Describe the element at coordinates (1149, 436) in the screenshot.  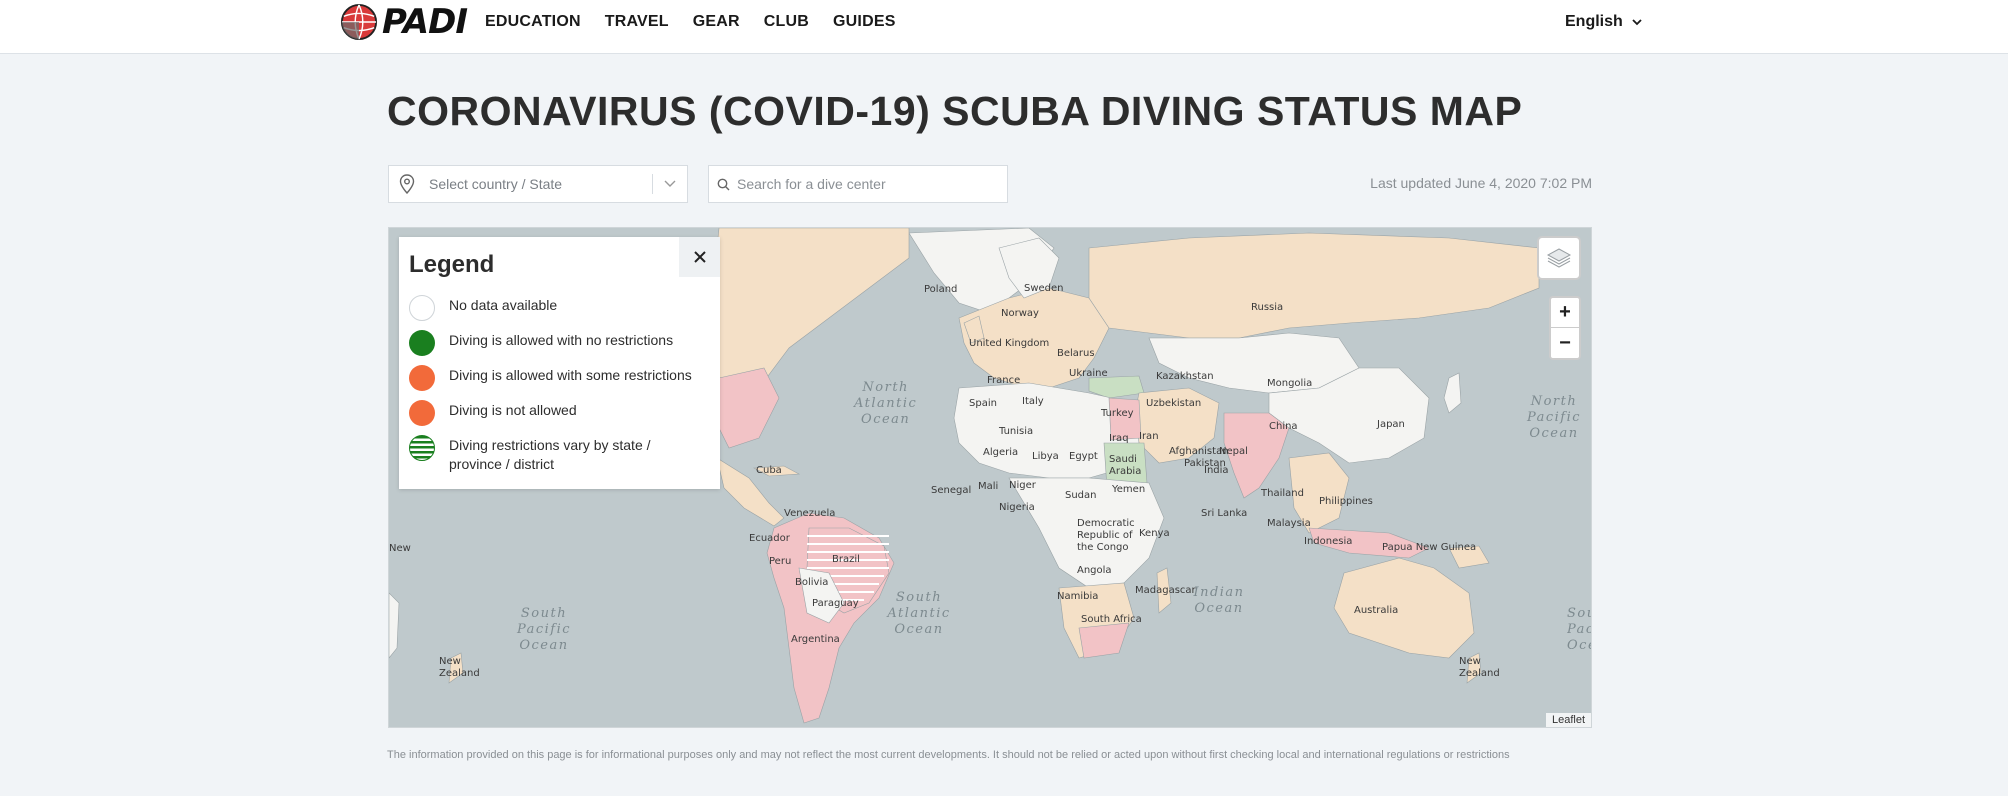
I see `country-label: Iran` at that location.